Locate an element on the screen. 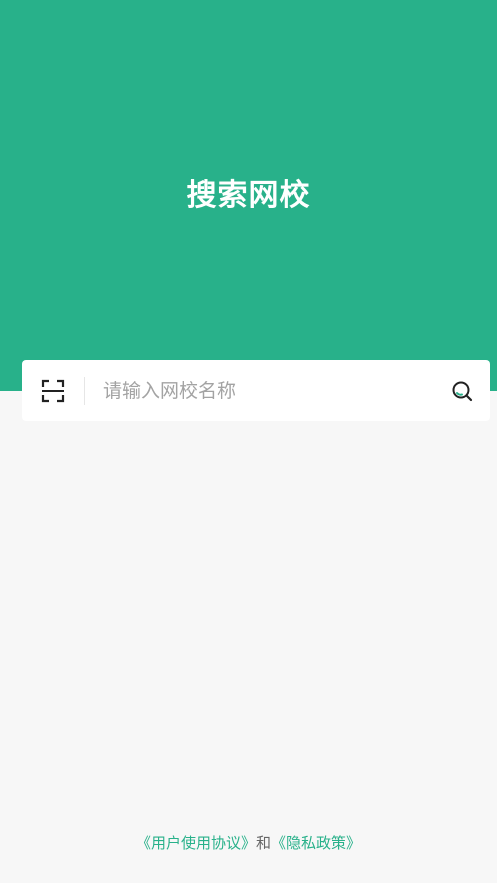  agreement-joiner: 和 is located at coordinates (263, 843).